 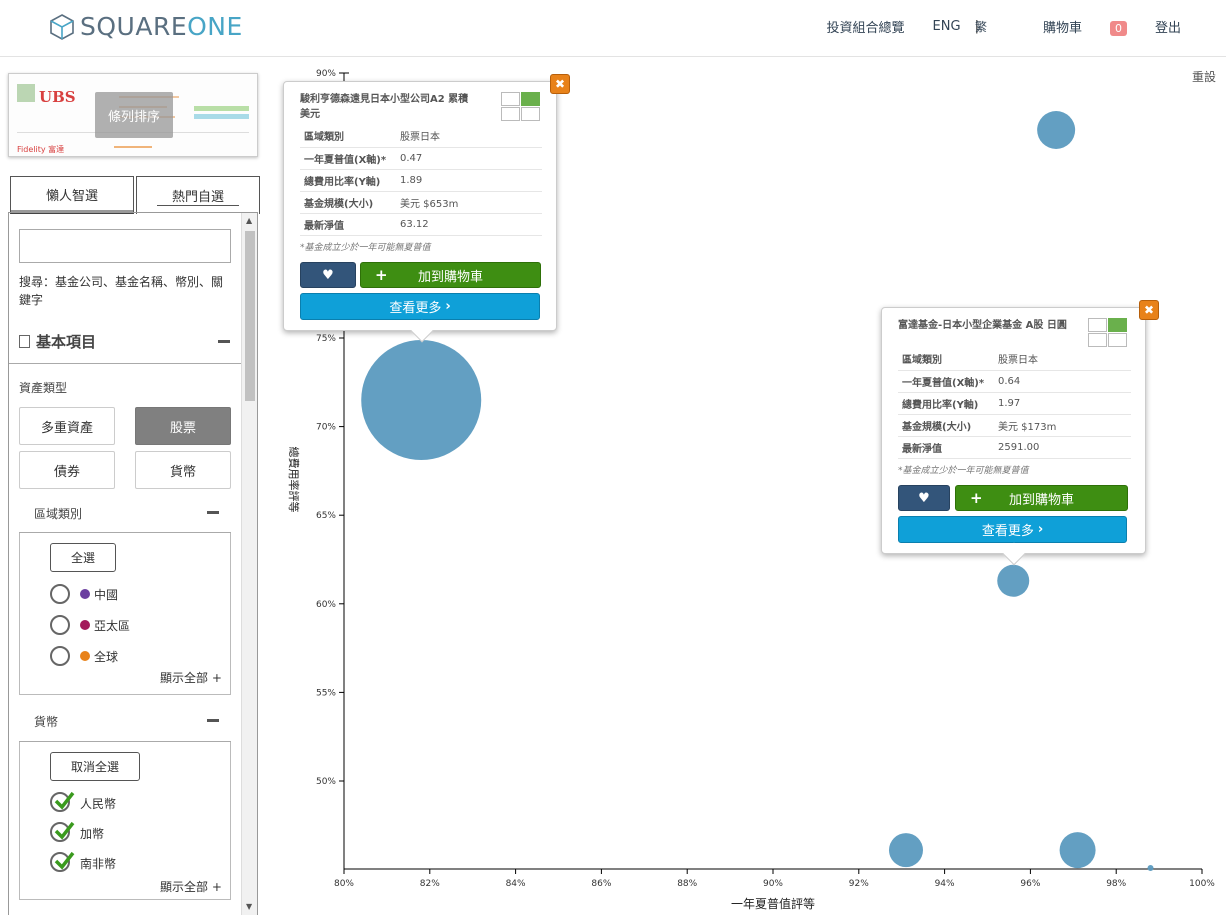 I want to click on currency-option-cad: 加幣, so click(x=92, y=834).